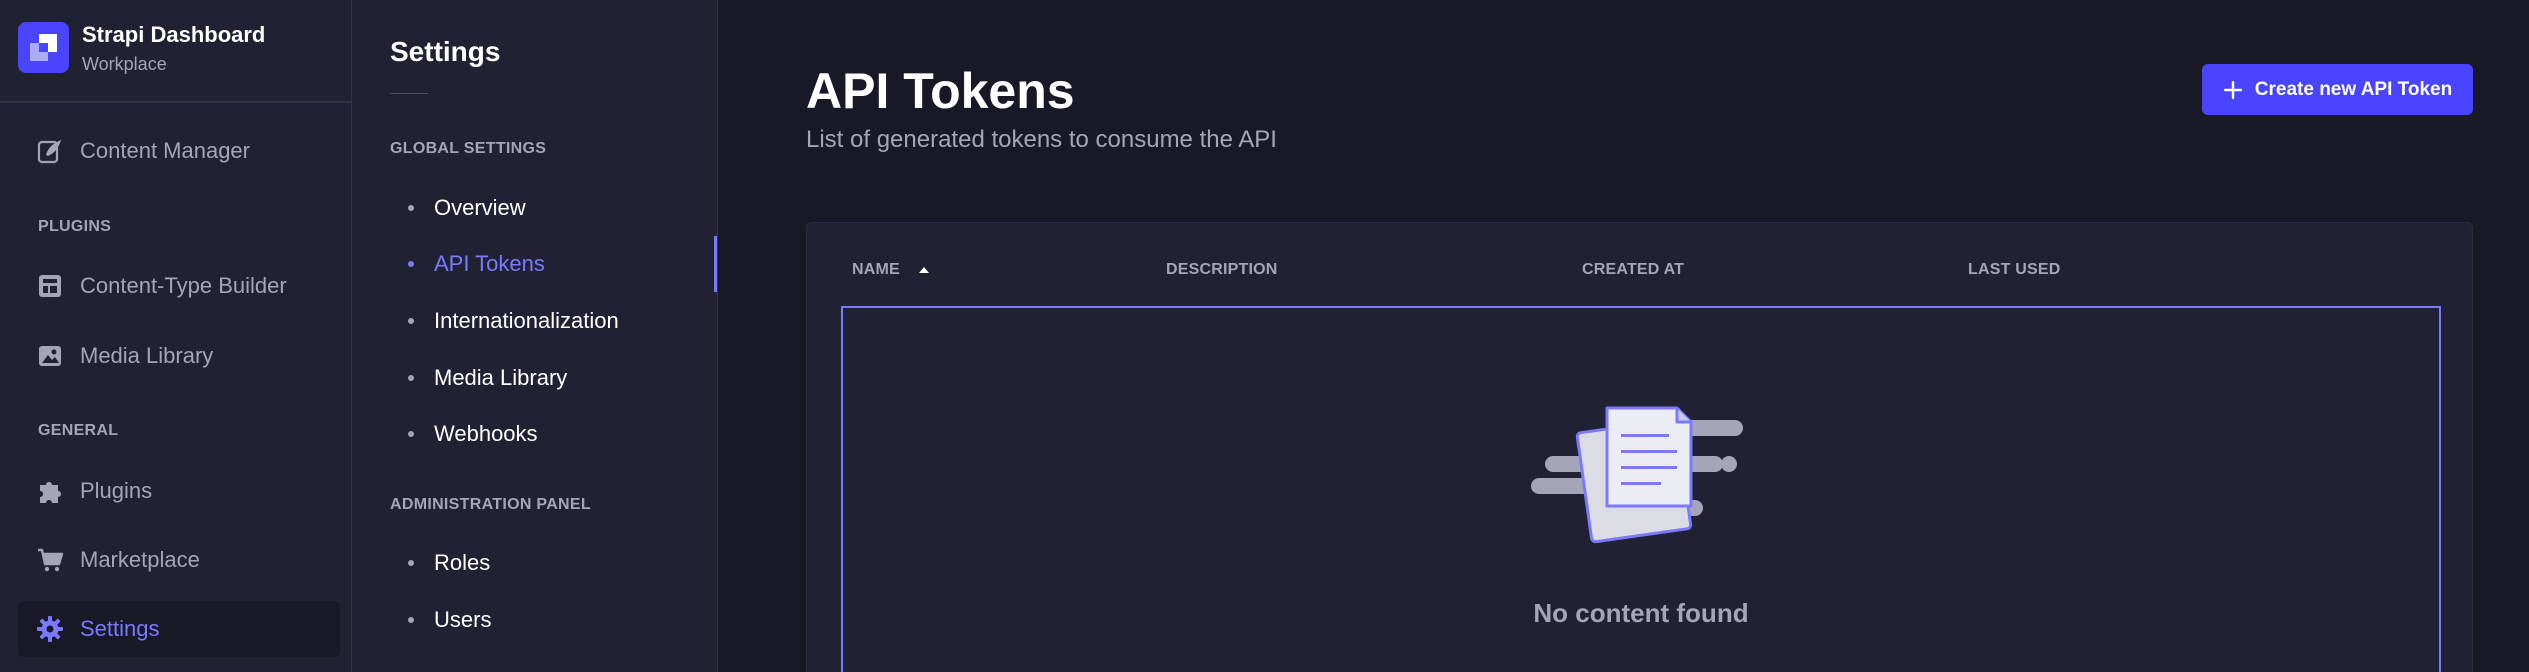  I want to click on column-header-label: LAST USED, so click(2014, 269).